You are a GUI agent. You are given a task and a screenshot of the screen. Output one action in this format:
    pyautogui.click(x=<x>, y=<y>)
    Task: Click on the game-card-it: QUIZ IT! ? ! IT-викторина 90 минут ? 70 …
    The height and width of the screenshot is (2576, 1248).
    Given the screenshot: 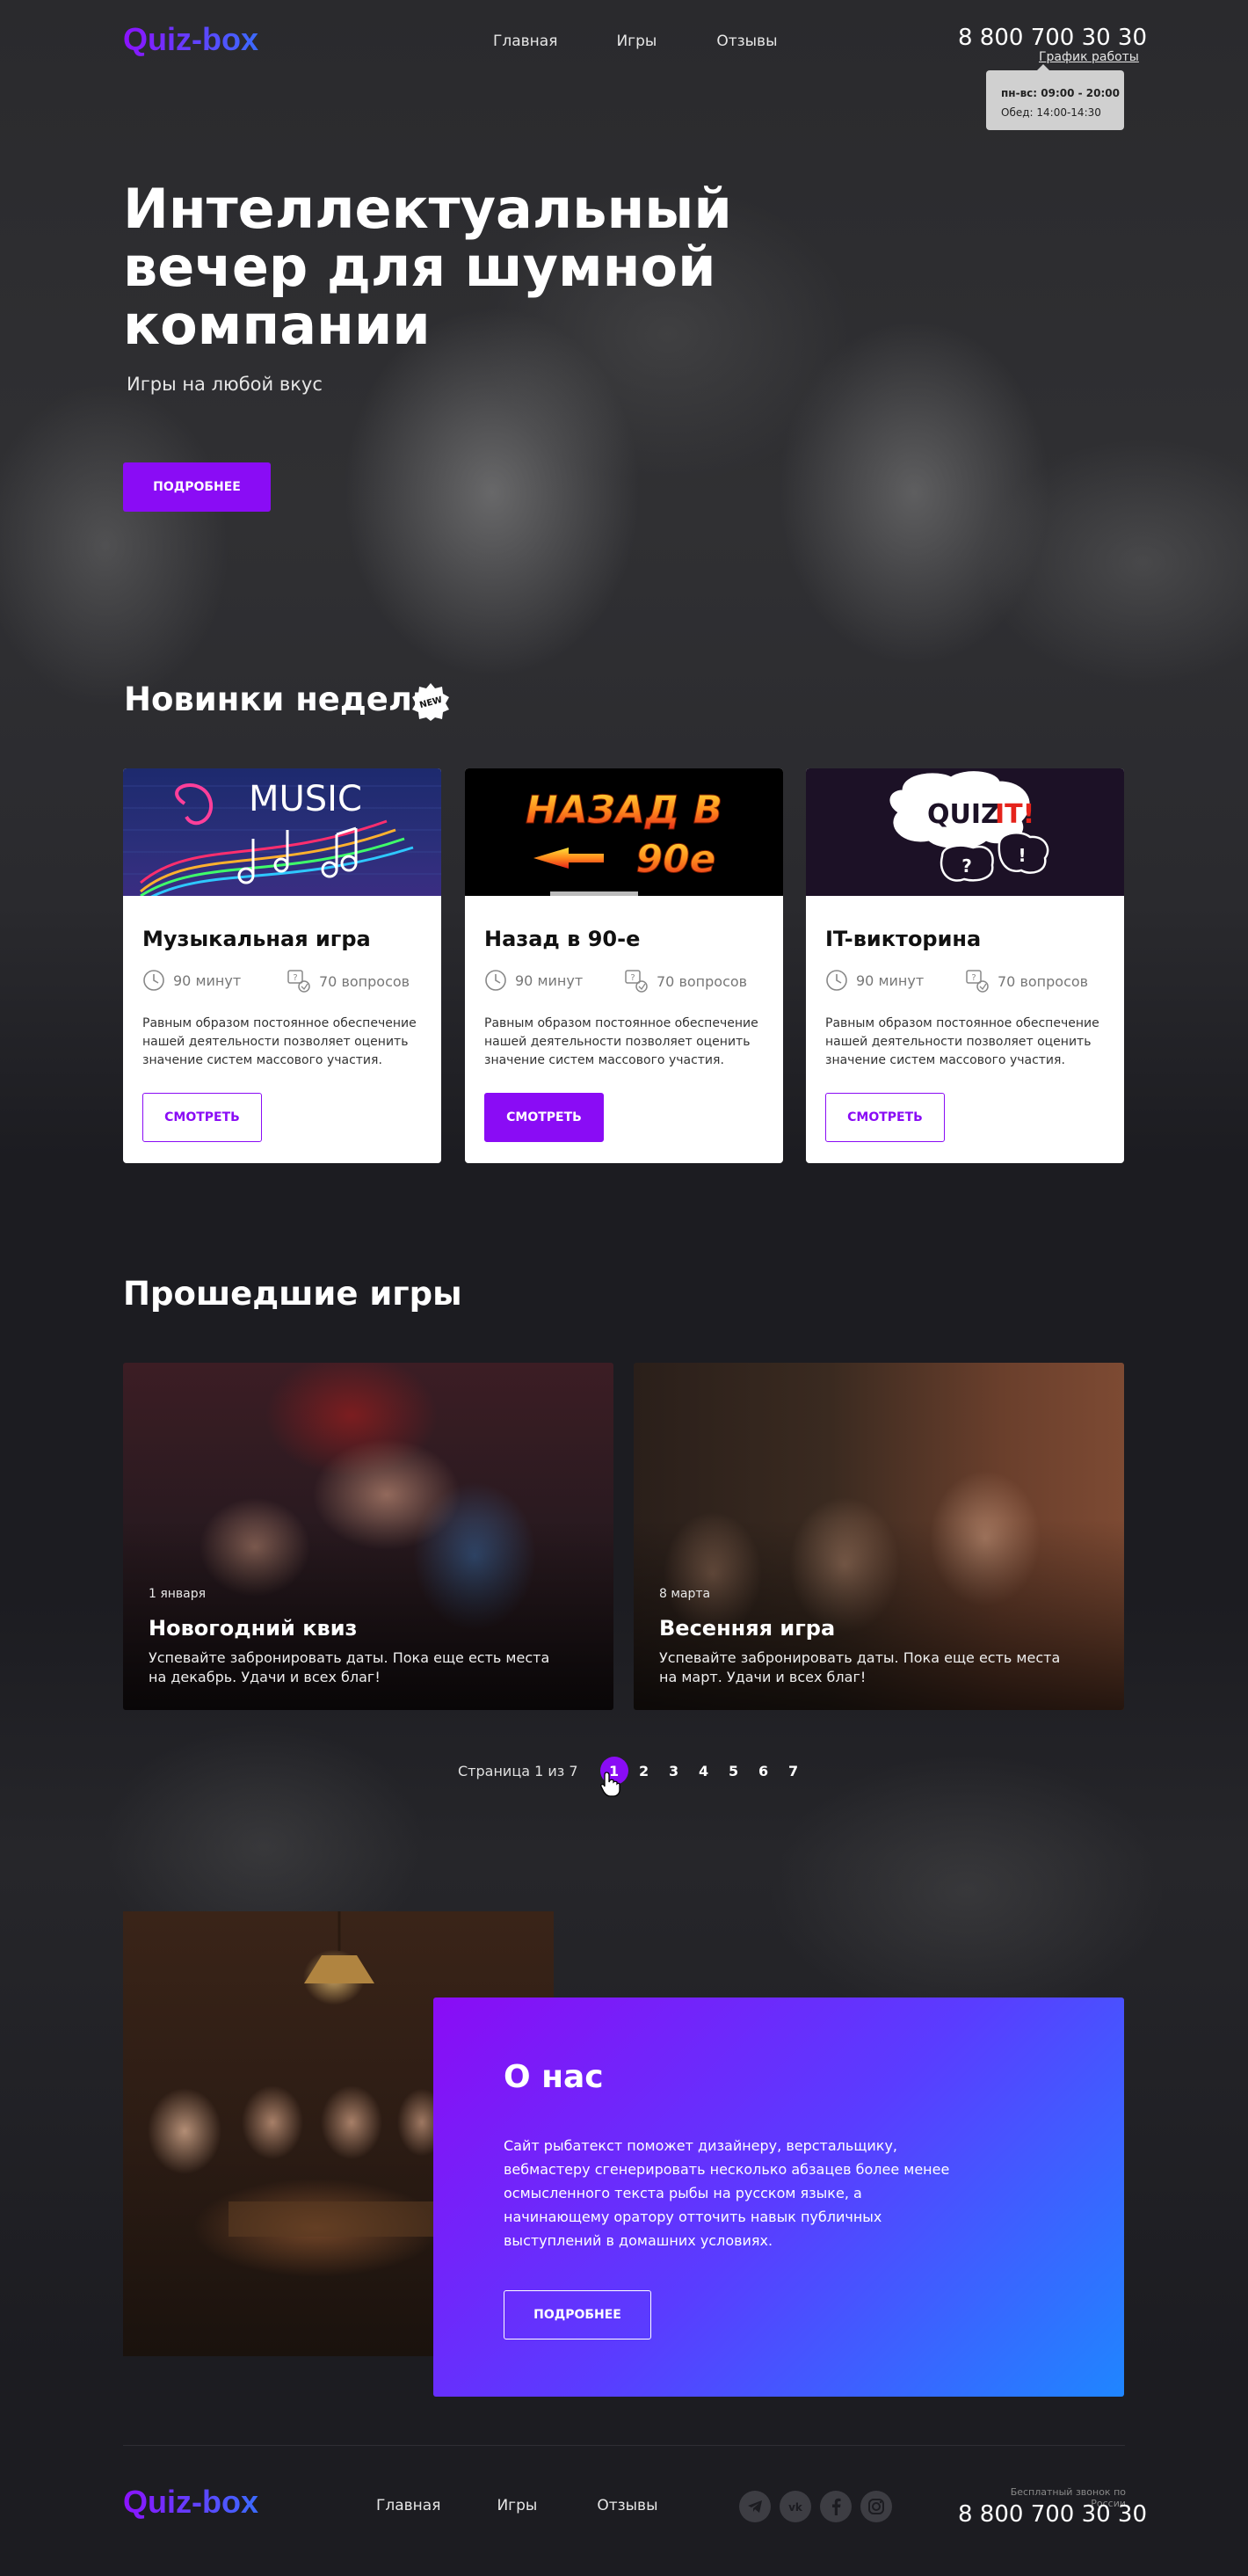 What is the action you would take?
    pyautogui.click(x=965, y=965)
    